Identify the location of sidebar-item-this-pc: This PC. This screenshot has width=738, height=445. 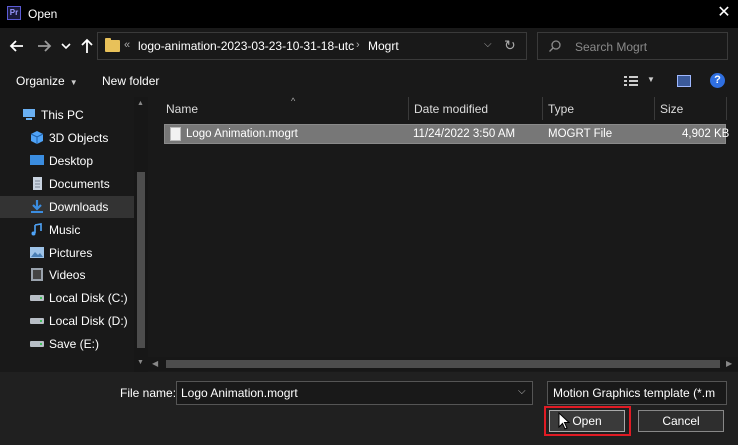
(67, 115).